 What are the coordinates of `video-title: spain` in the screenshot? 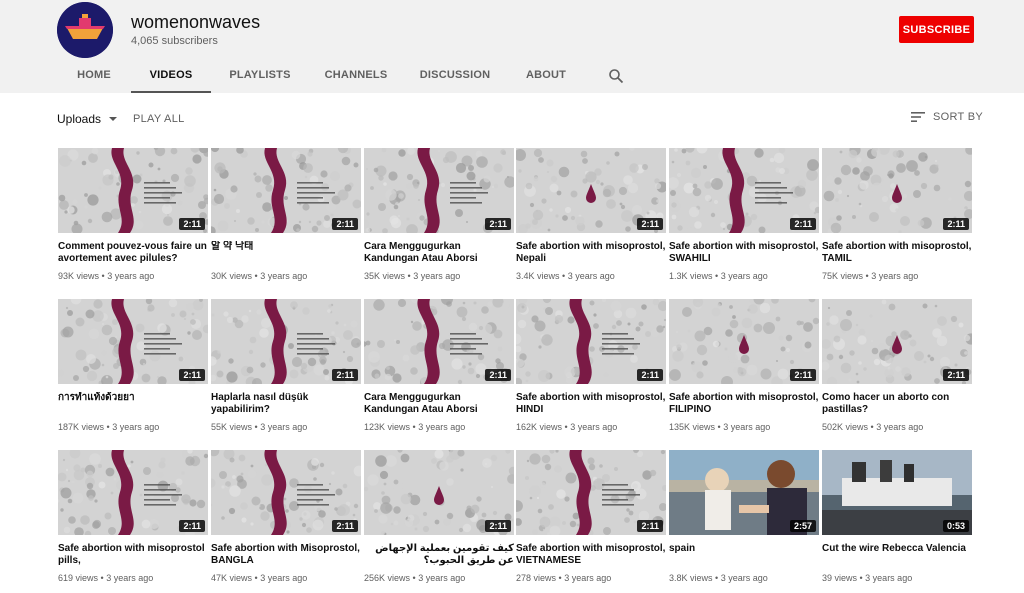 It's located at (744, 555).